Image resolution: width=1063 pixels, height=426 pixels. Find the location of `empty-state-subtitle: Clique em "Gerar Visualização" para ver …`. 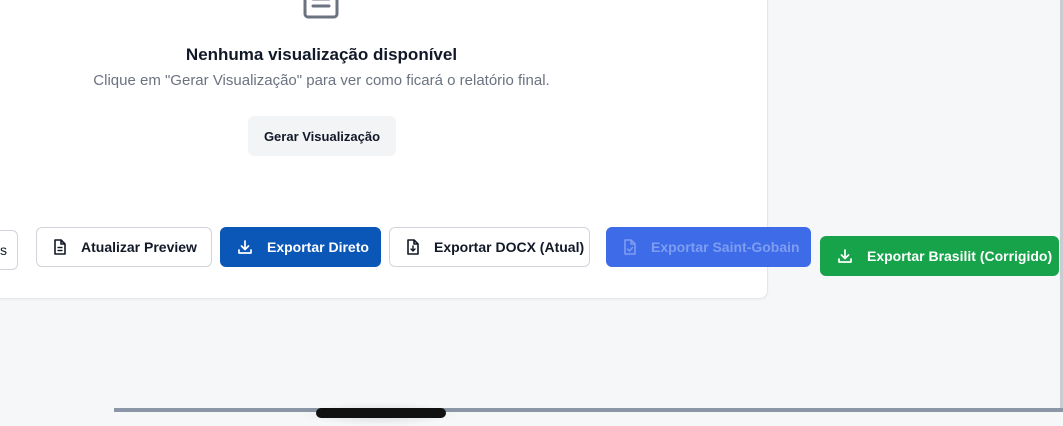

empty-state-subtitle: Clique em "Gerar Visualização" para ver … is located at coordinates (321, 80).